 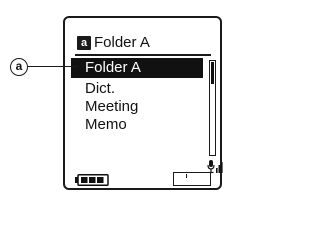 I want to click on folder-a-icon: a, so click(x=84, y=43).